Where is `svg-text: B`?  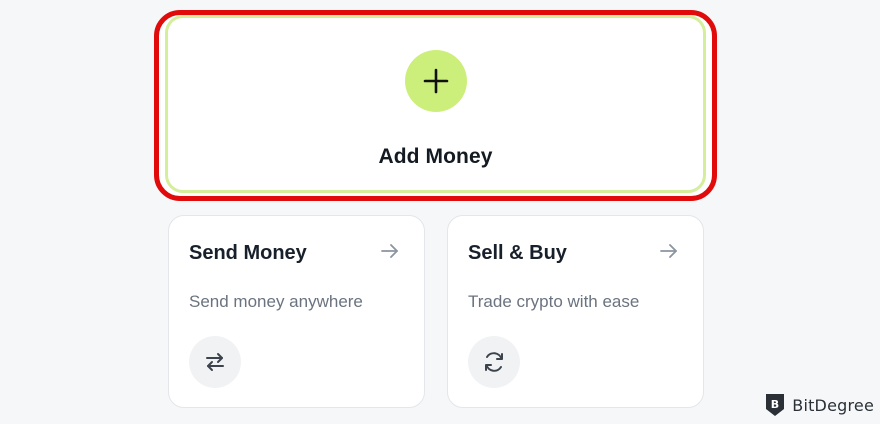
svg-text: B is located at coordinates (775, 404).